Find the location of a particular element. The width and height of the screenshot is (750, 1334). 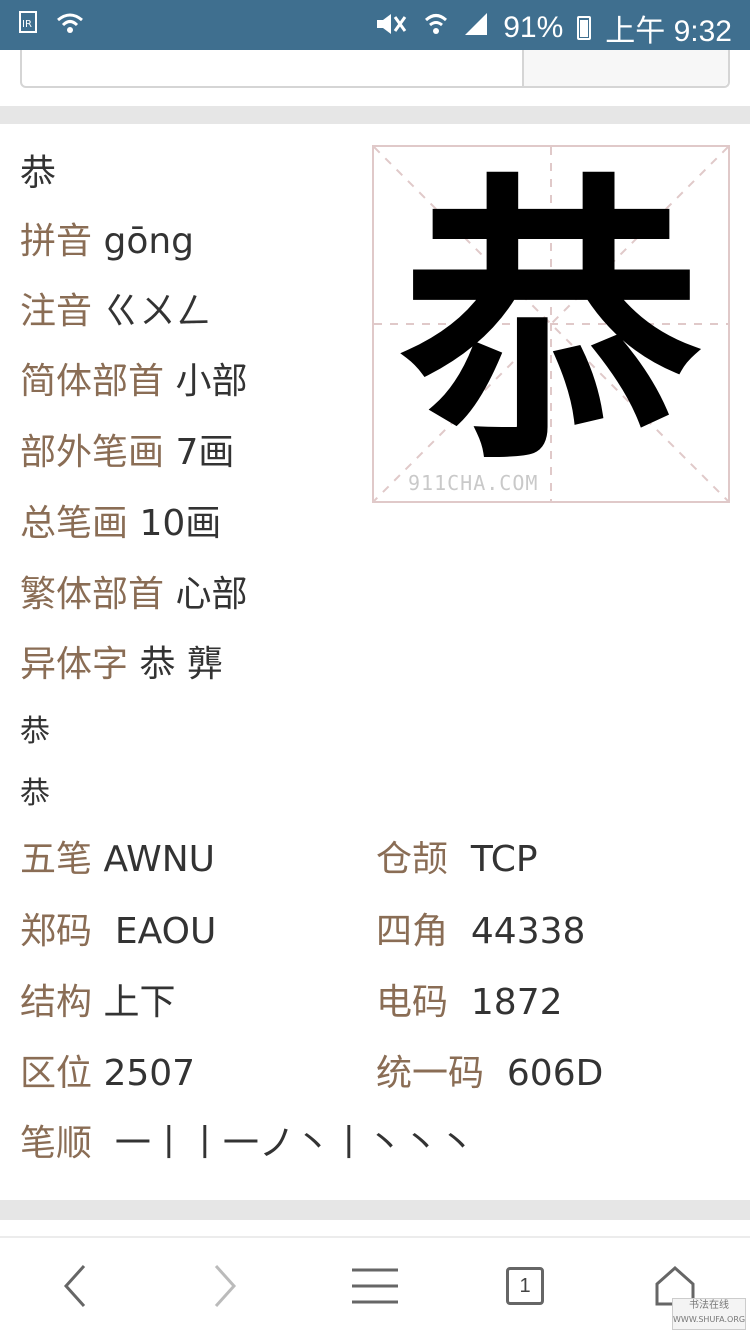

zhuyin-value: ㄍㄨㄥ is located at coordinates (157, 311).